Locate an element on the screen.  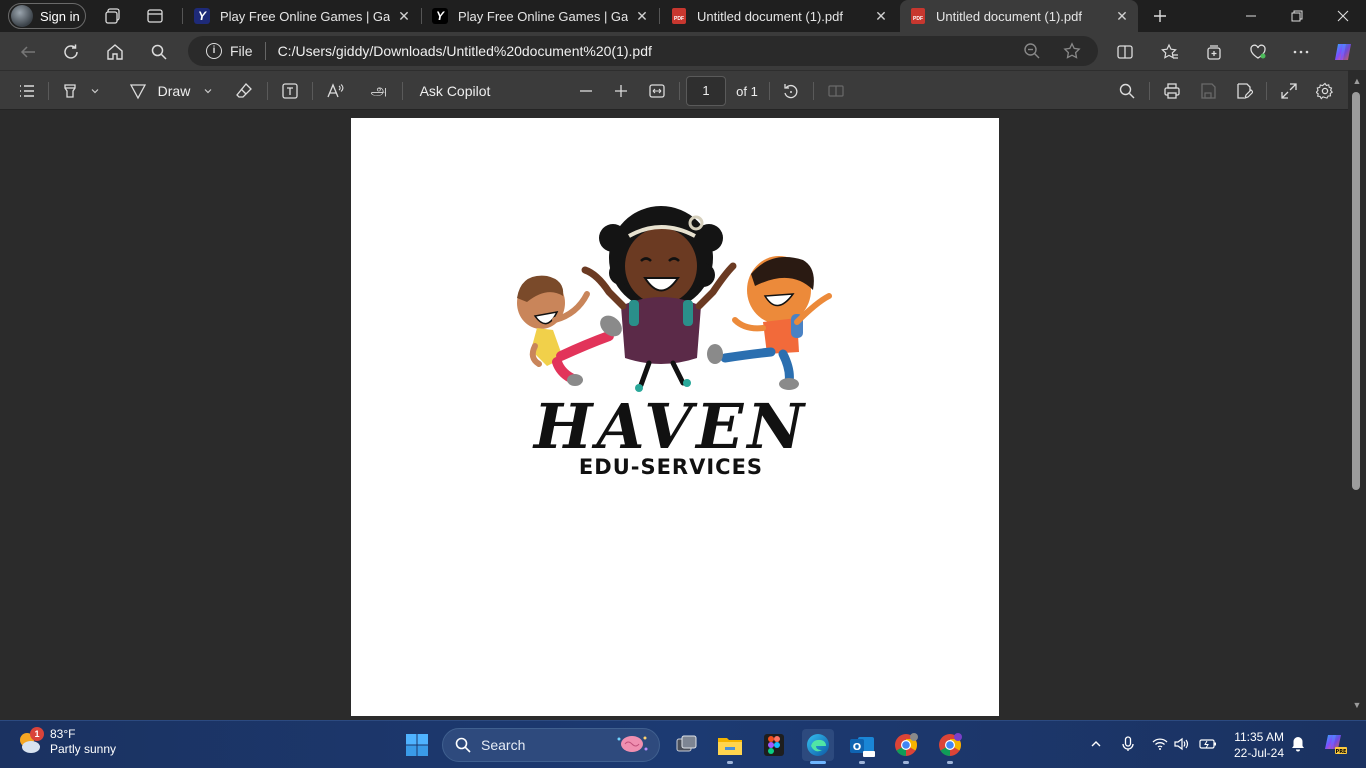
weather-temp: 83°F is located at coordinates (63, 734).